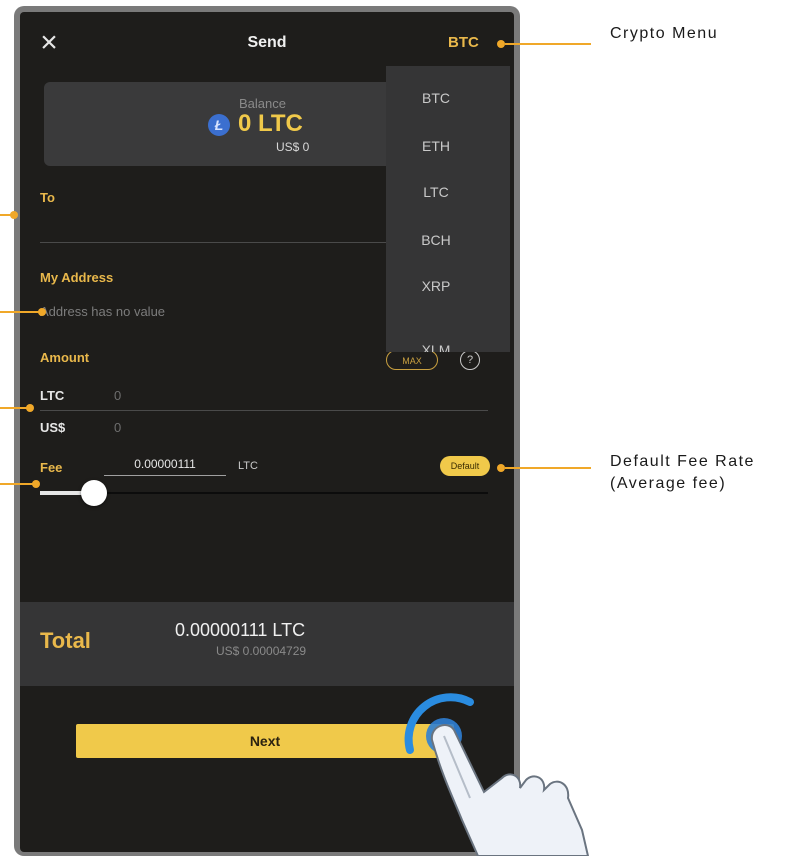 The height and width of the screenshot is (856, 806). I want to click on crypto-option-ltc: LTC, so click(436, 192).